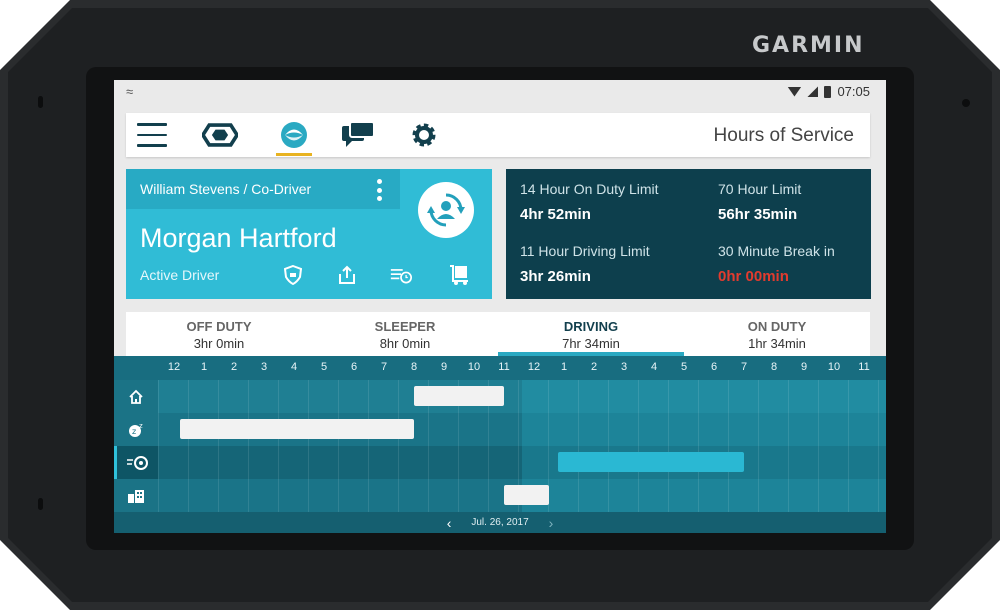 The width and height of the screenshot is (1000, 610). What do you see at coordinates (379, 190) in the screenshot?
I see `more-options-icon` at bounding box center [379, 190].